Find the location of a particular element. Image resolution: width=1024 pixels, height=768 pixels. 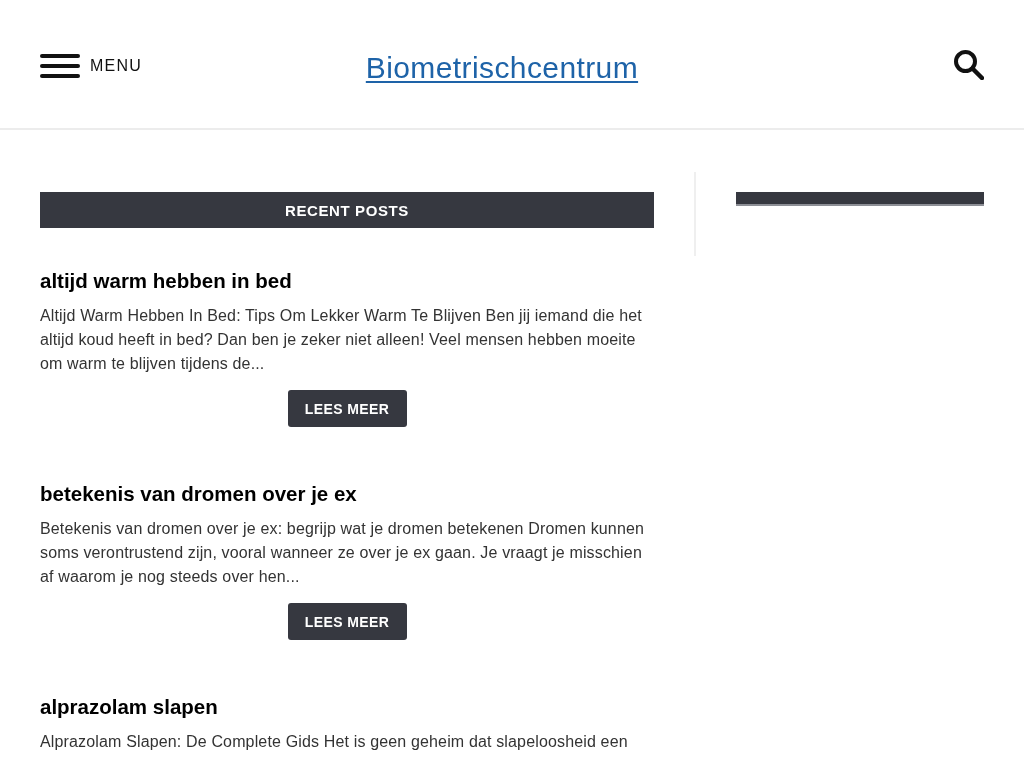

post-title: altijd warm hebben in bed is located at coordinates (166, 281).